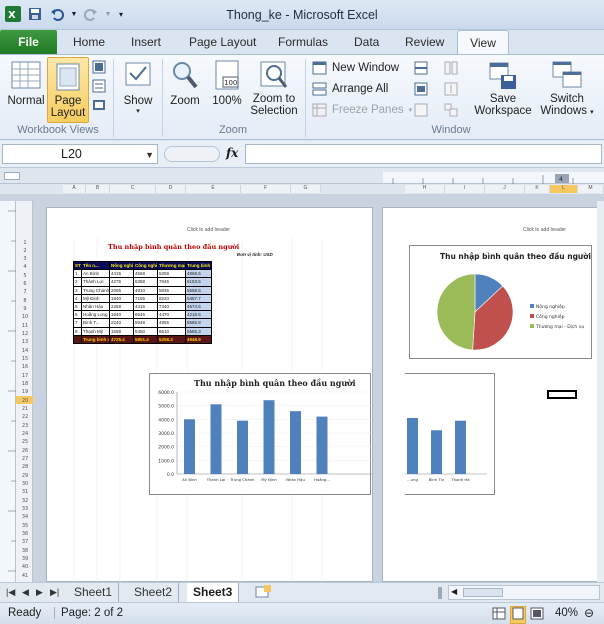 This screenshot has height=624, width=604. Describe the element at coordinates (350, 89) in the screenshot. I see `arrange-all-button: Arrange All` at that location.